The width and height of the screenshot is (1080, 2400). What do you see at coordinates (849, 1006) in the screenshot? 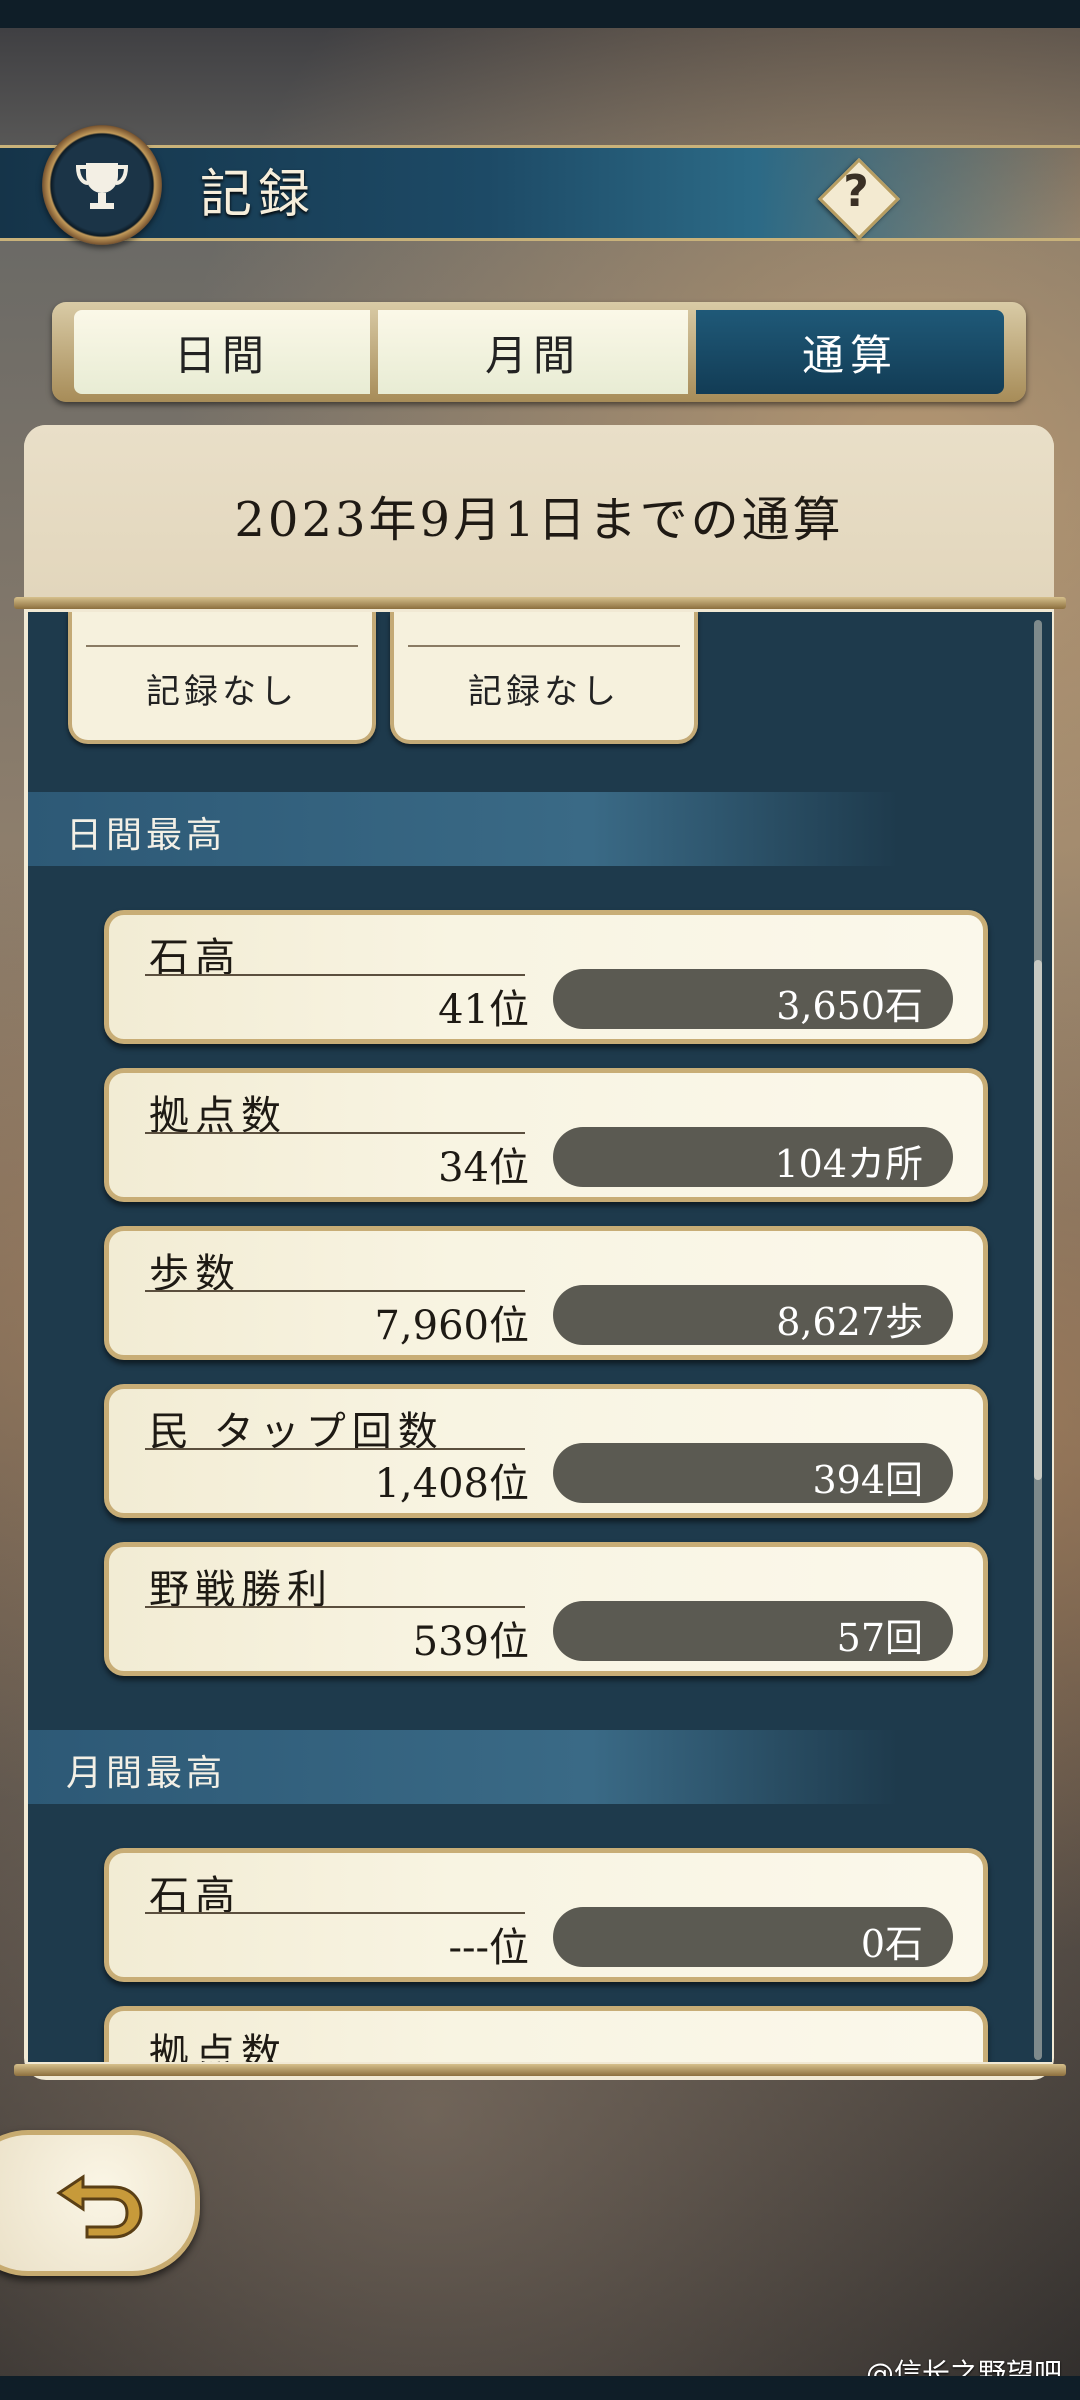
I see `record-value: 3,650石` at bounding box center [849, 1006].